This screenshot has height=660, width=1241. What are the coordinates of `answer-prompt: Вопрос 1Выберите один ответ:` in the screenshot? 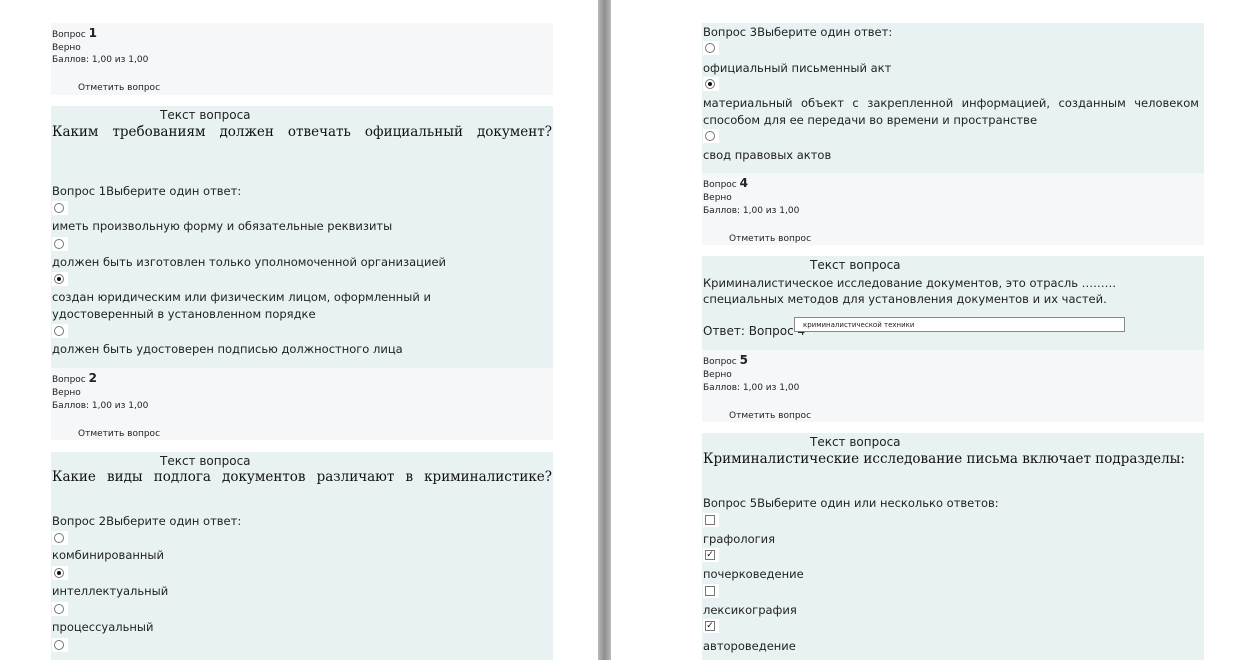 It's located at (147, 191).